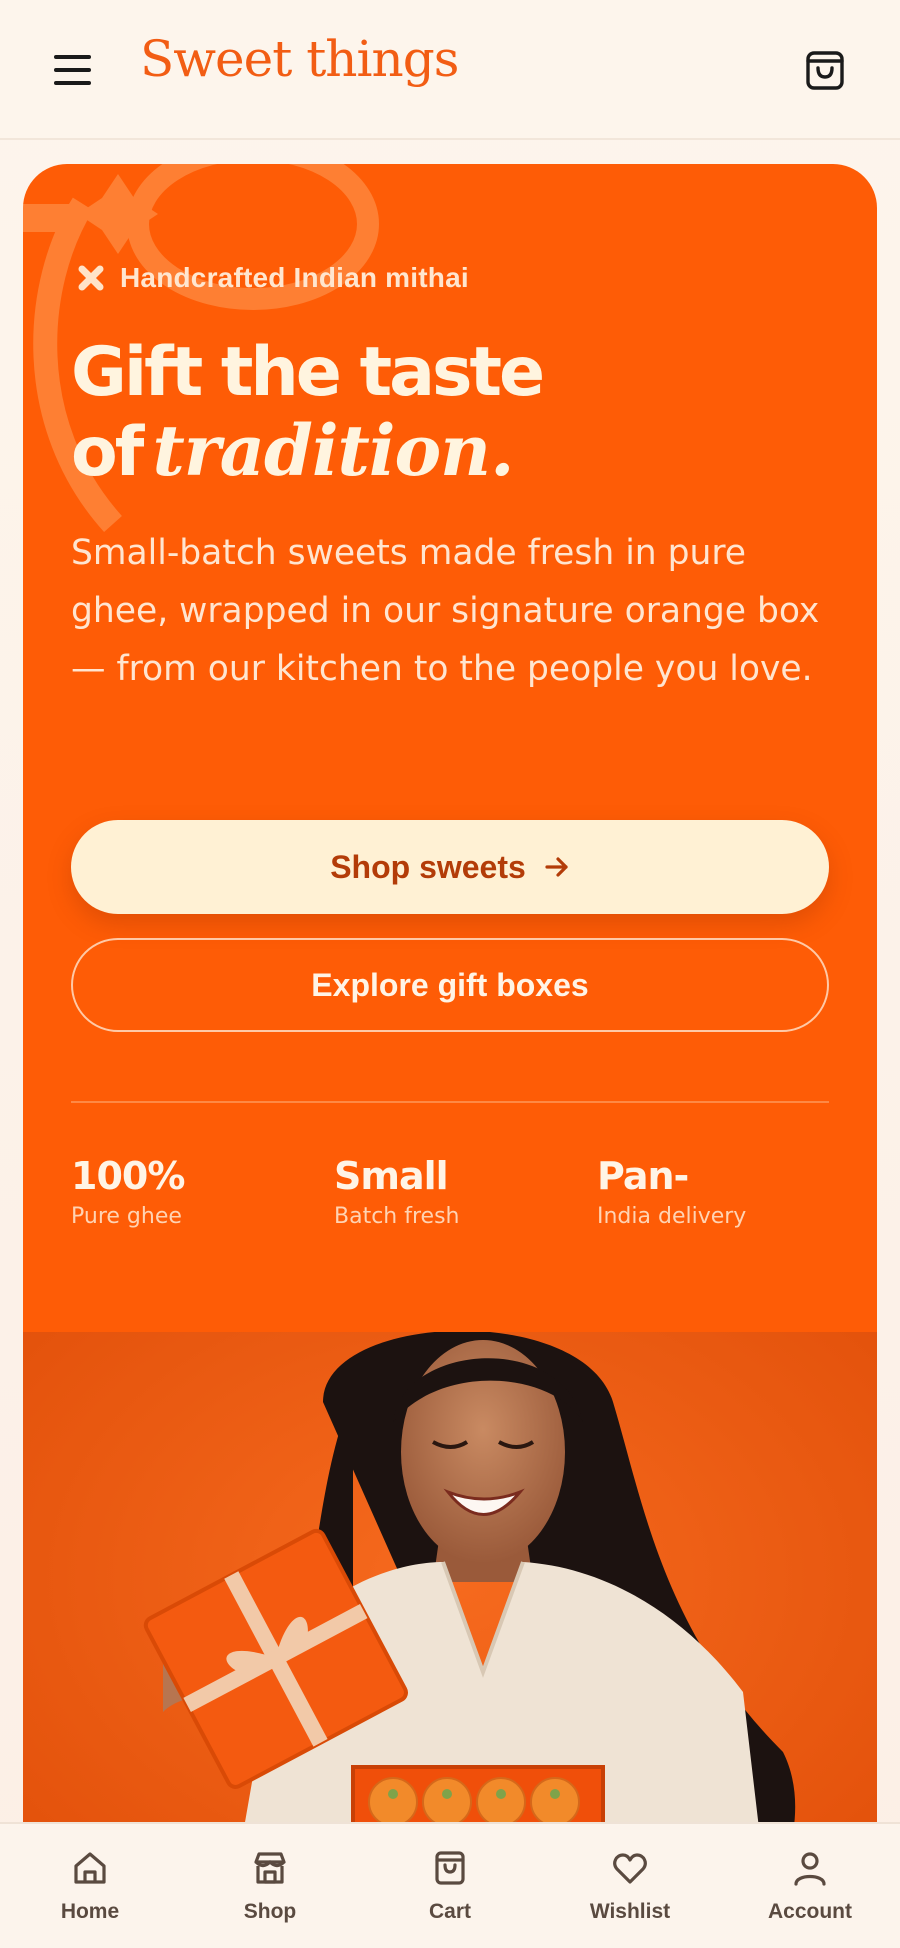 This screenshot has width=900, height=1948. Describe the element at coordinates (107, 452) in the screenshot. I see `headline-of: of` at that location.